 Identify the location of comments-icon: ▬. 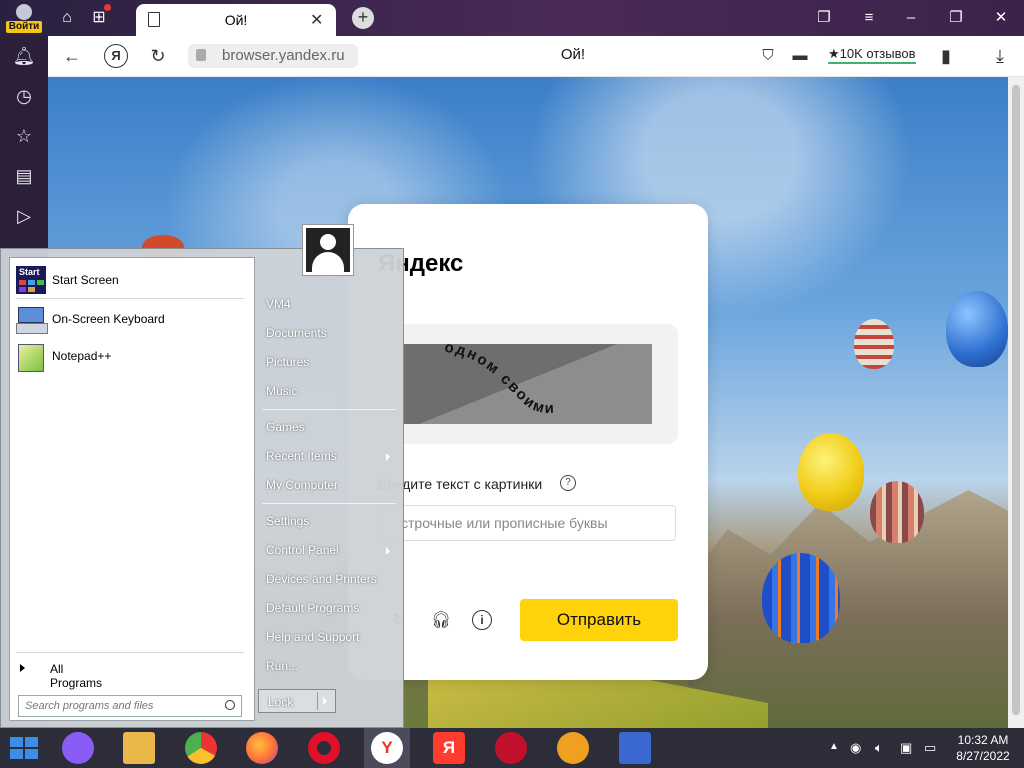
(800, 56).